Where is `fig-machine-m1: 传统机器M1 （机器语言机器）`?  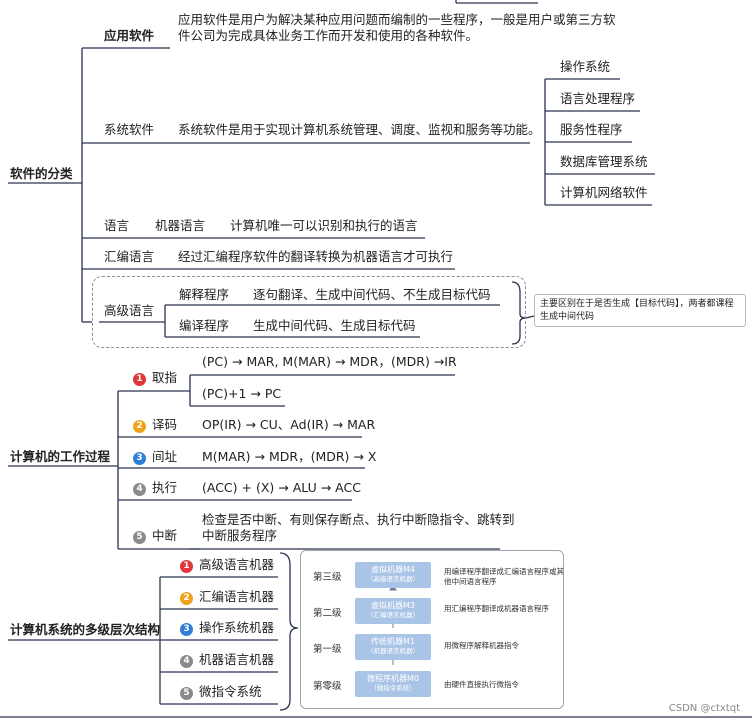
fig-machine-m1: 传统机器M1 （机器语言机器） is located at coordinates (393, 647).